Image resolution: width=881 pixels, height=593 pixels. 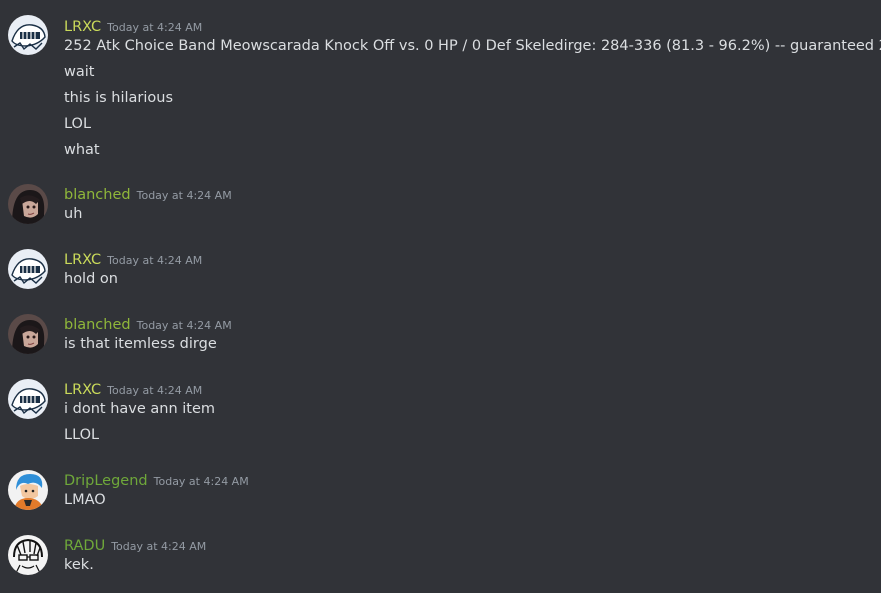 I want to click on message-text: LLOL, so click(x=82, y=435).